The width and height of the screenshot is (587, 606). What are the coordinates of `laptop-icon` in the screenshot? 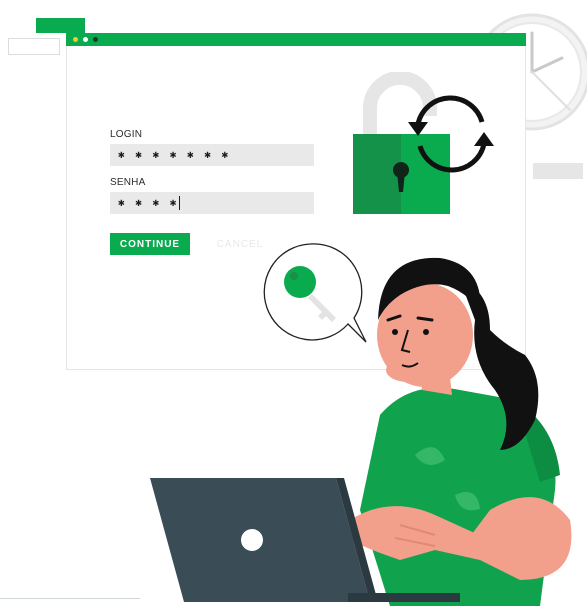 It's located at (305, 540).